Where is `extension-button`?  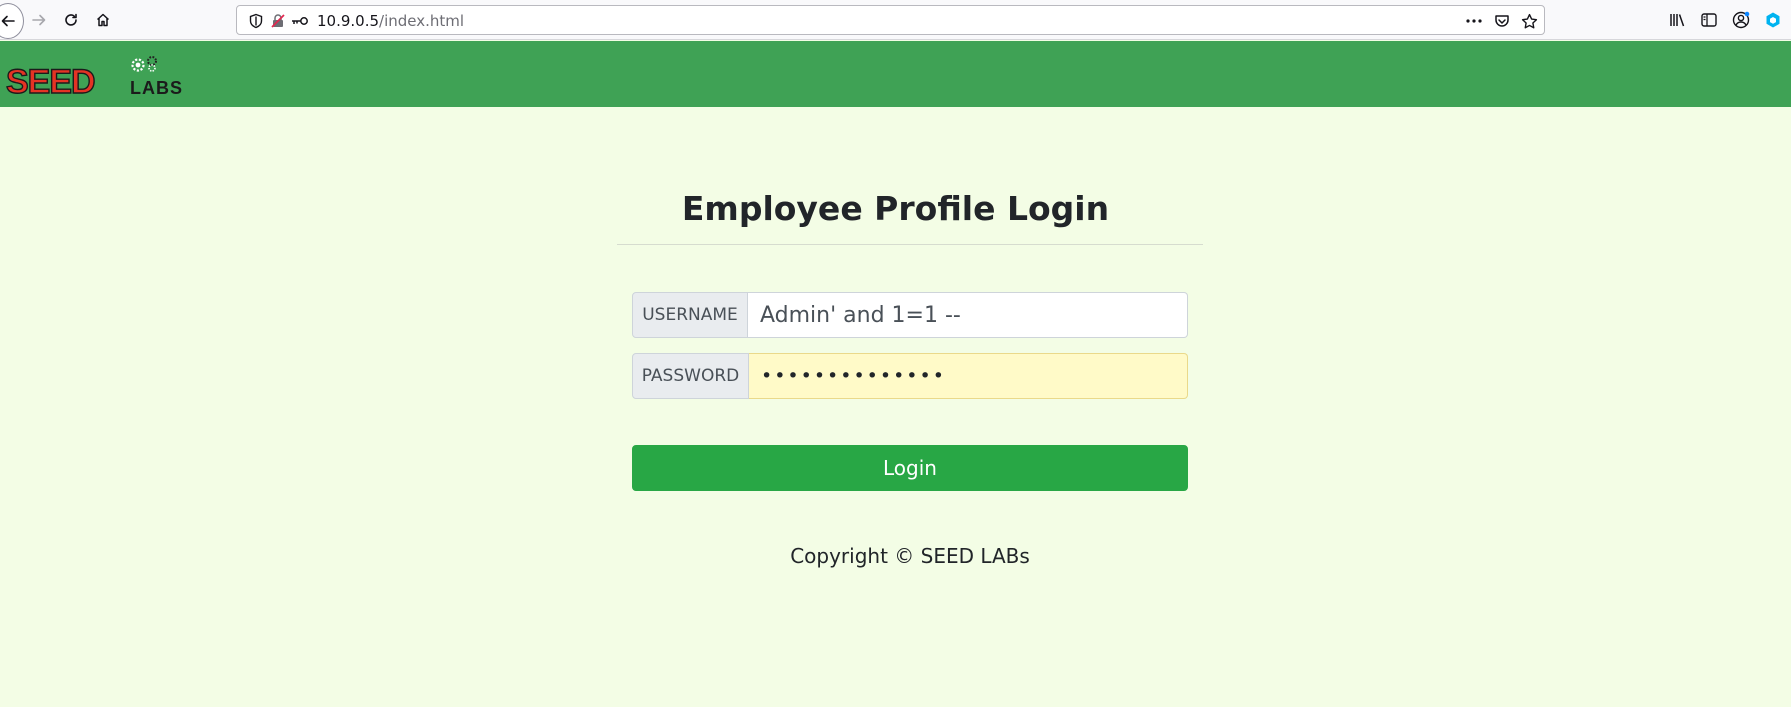
extension-button is located at coordinates (1773, 20).